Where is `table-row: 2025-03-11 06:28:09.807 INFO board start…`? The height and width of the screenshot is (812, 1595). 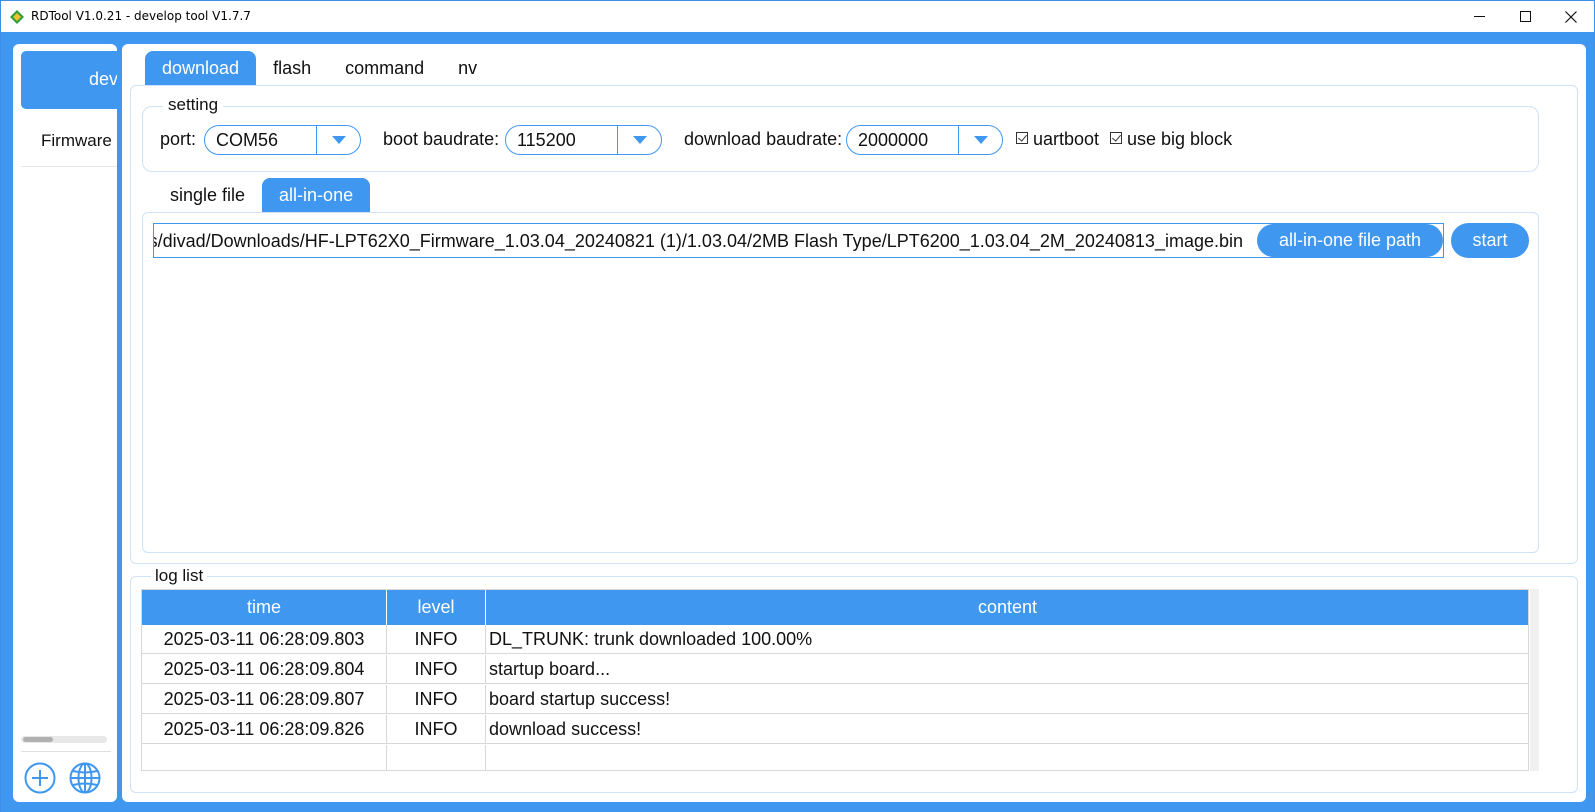 table-row: 2025-03-11 06:28:09.807 INFO board start… is located at coordinates (835, 699).